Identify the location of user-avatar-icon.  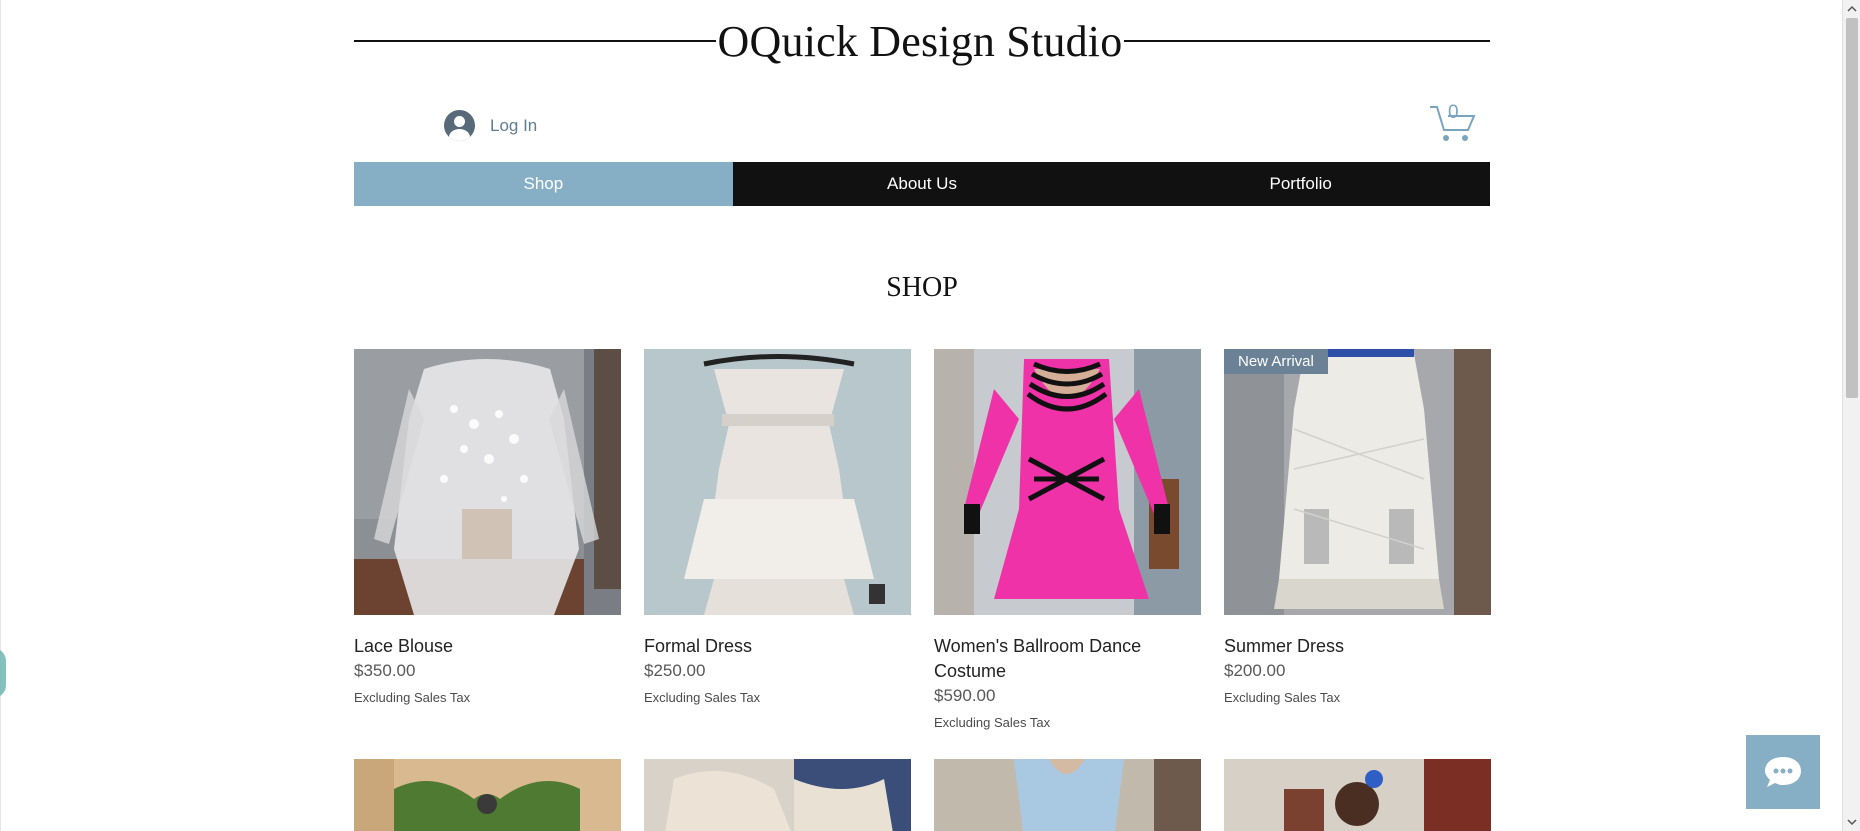
(459, 125).